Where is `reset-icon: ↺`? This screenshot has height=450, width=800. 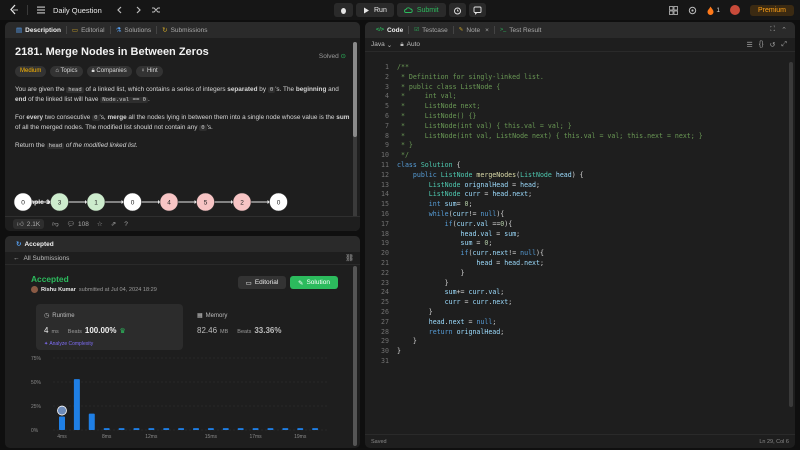
reset-icon: ↺ is located at coordinates (773, 45).